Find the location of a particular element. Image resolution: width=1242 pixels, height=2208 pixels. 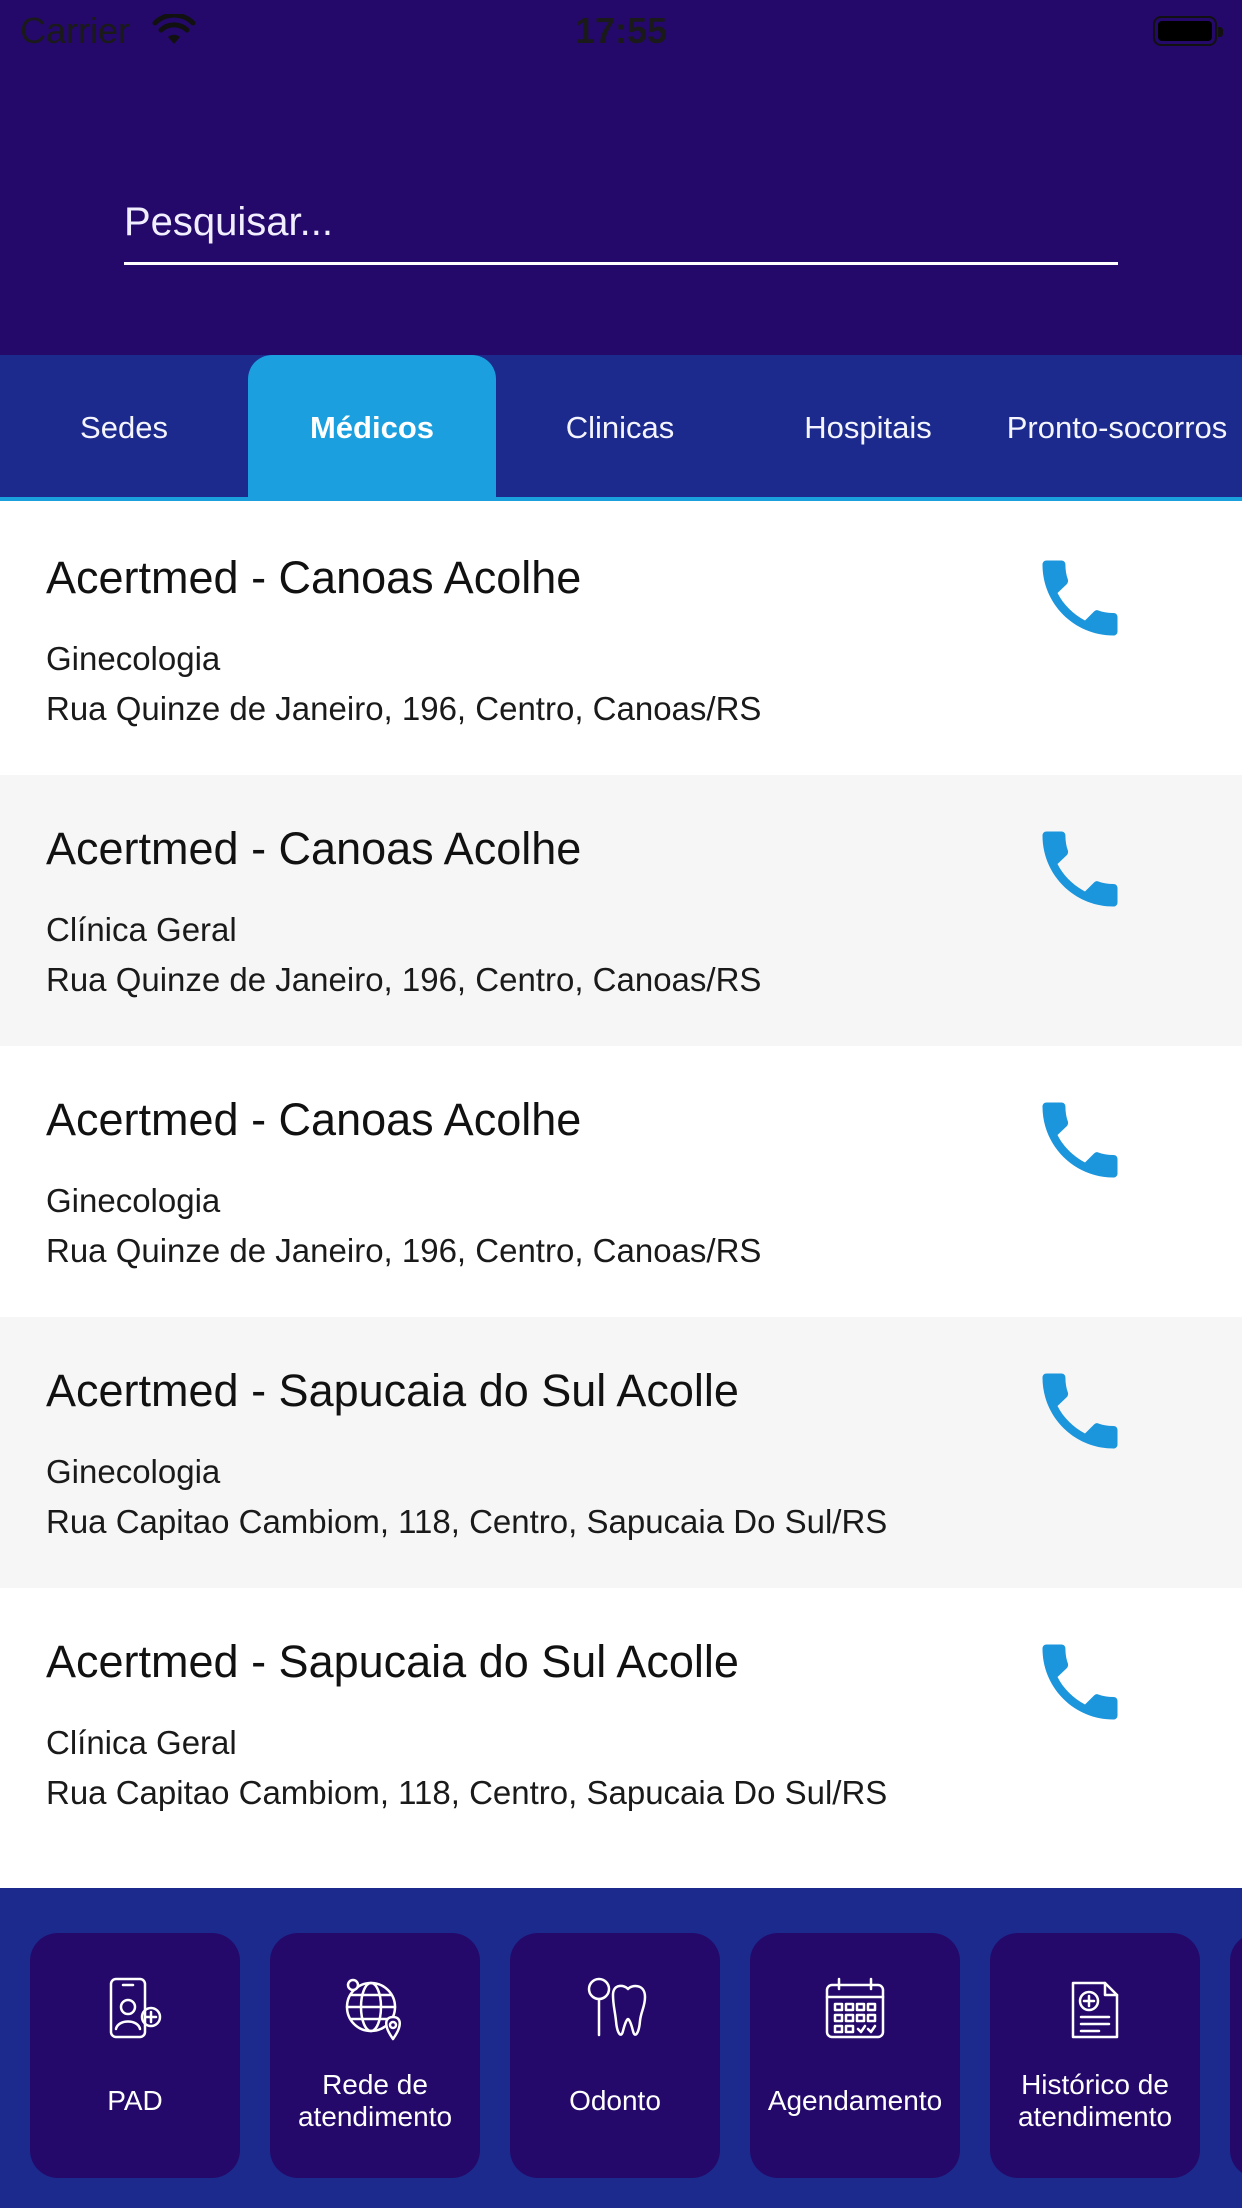

network-globe-icon is located at coordinates (375, 2009).